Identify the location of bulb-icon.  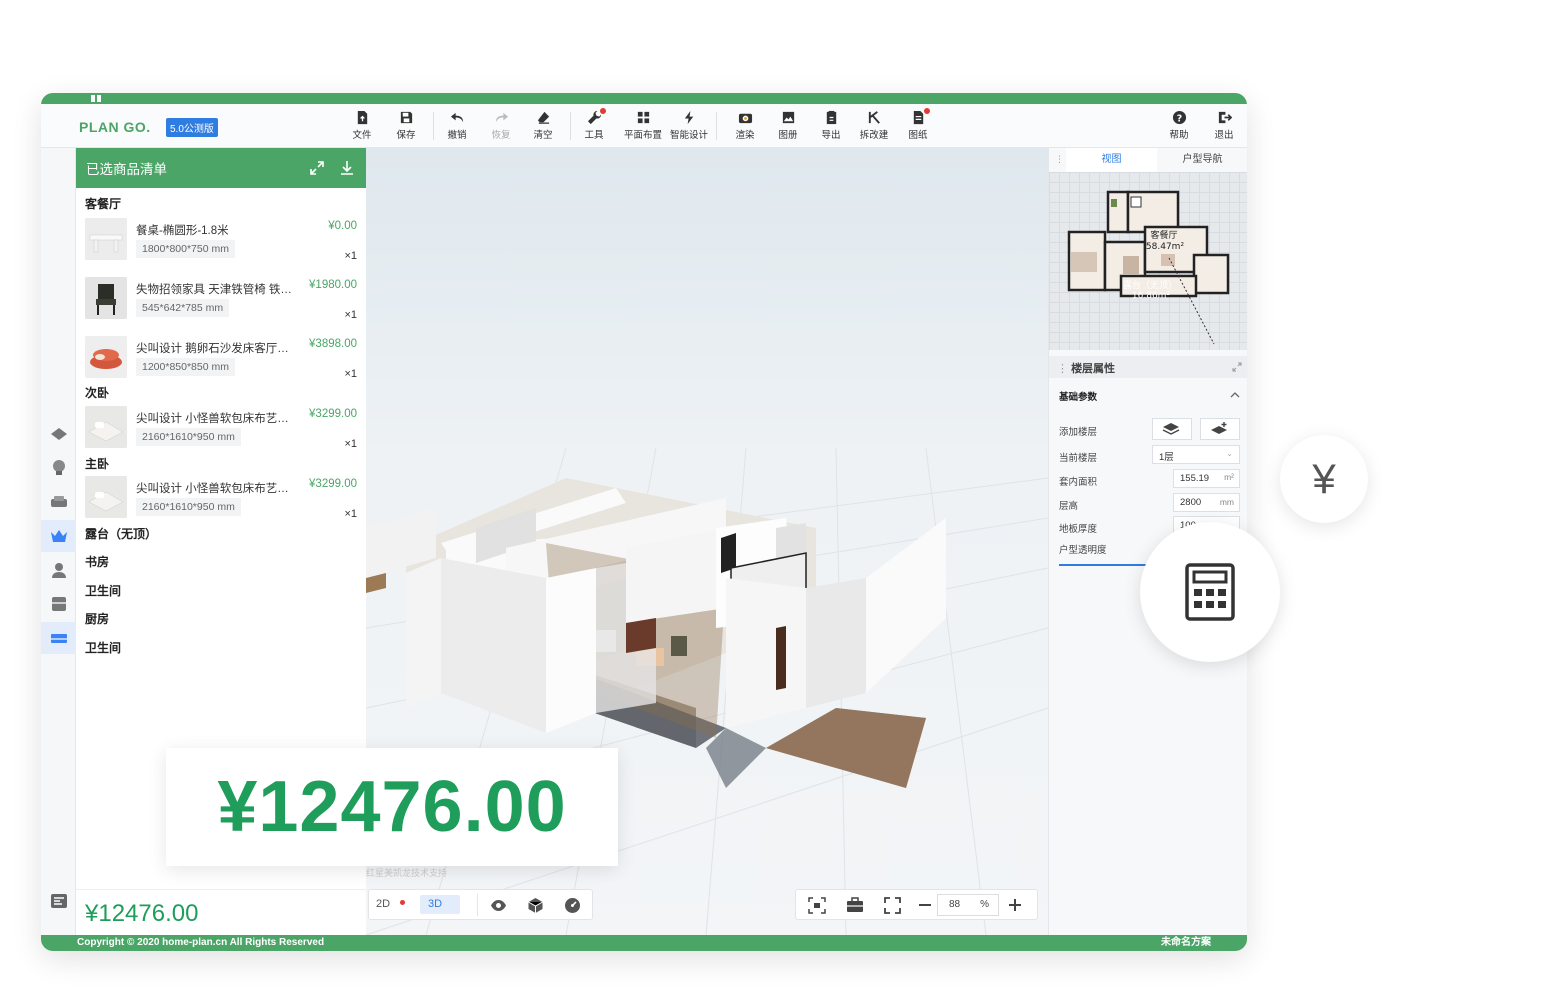
(58, 467).